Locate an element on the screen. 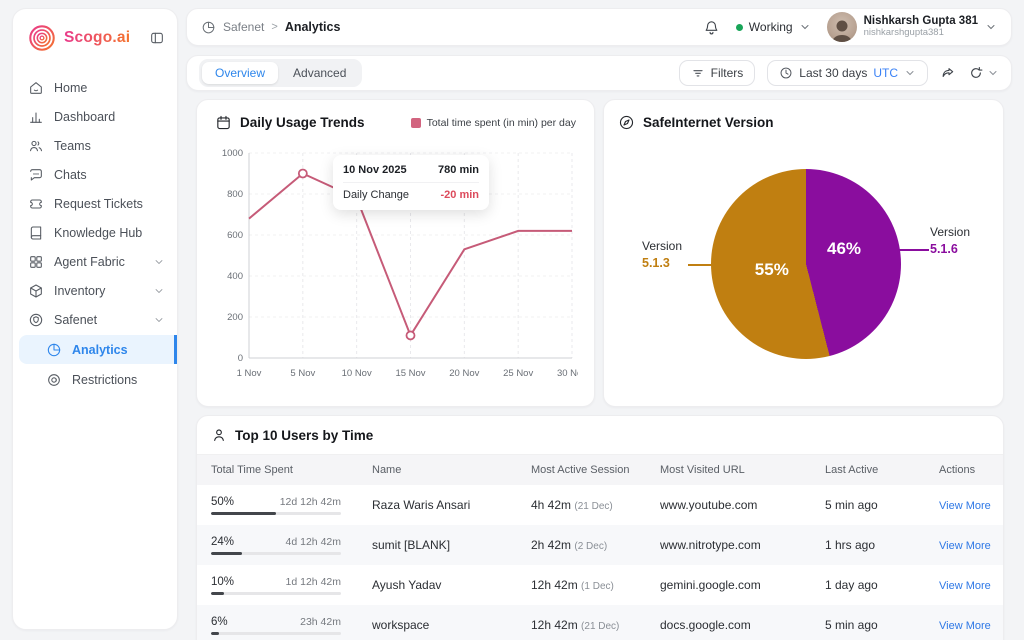 This screenshot has height=640, width=1024. time-duration: 1d 12h 42m is located at coordinates (313, 581).